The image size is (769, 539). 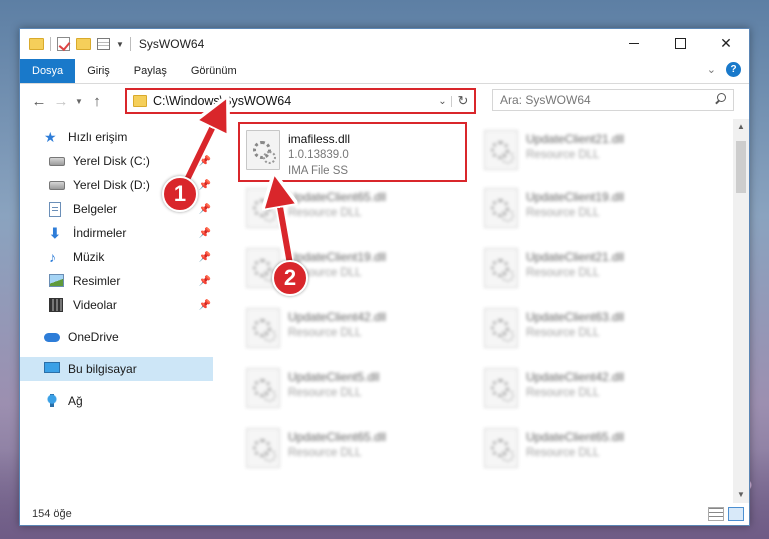 I want to click on sidebar-item-music: ♪ Müzik 📌, so click(x=116, y=257).